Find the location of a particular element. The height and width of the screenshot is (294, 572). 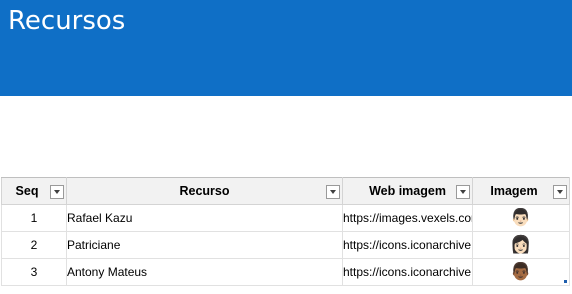

cell-seq: 1 is located at coordinates (34, 218).